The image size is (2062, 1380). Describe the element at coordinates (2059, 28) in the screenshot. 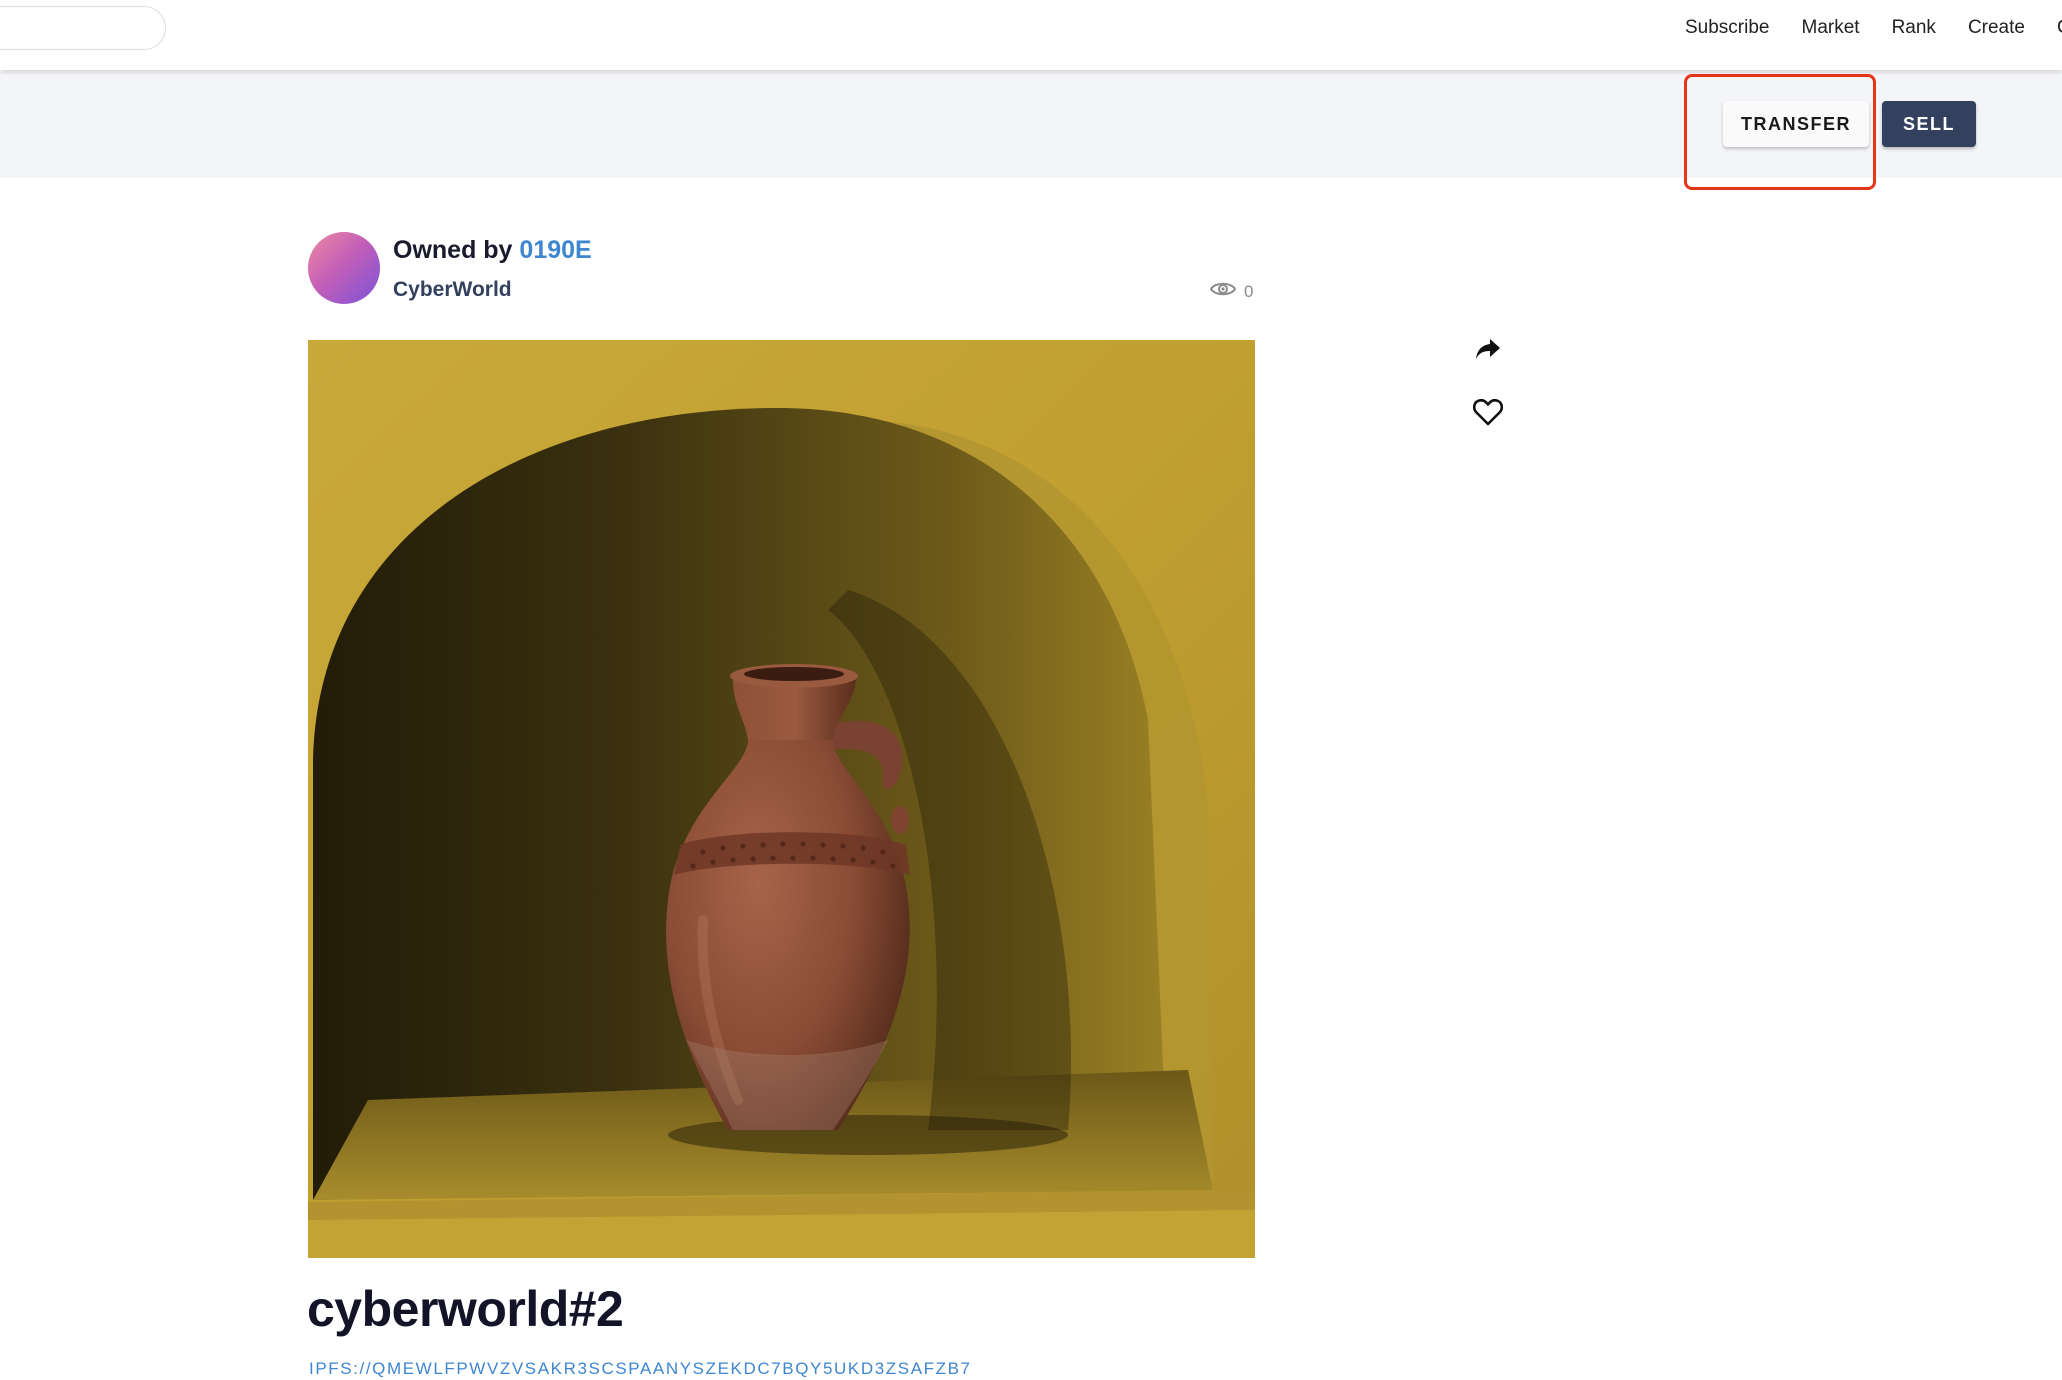

I see `nav-item-truncated: C` at that location.